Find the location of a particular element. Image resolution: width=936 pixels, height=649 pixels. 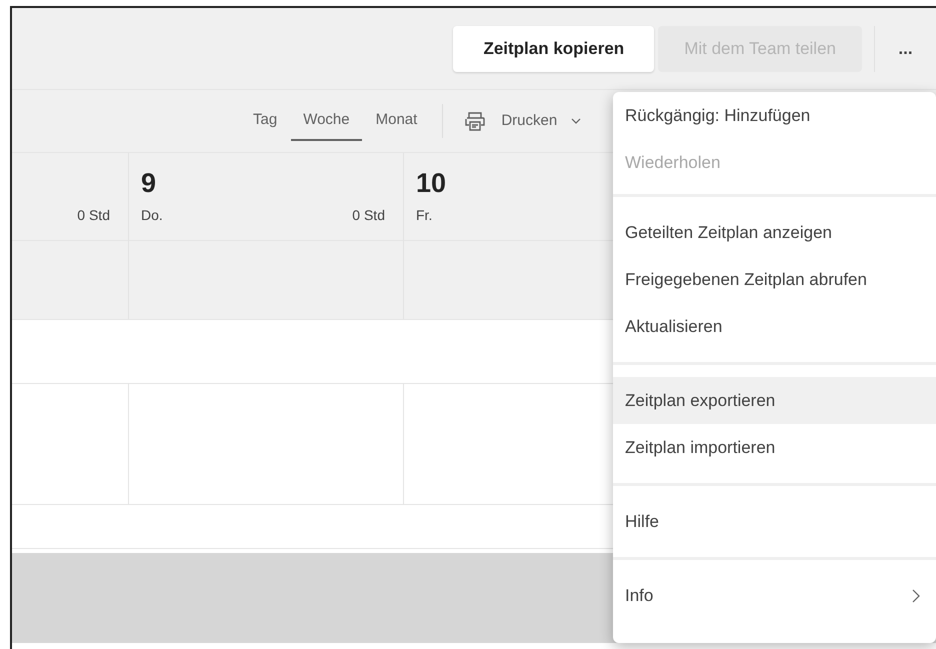

menu-item: Aktualisieren is located at coordinates (774, 326).